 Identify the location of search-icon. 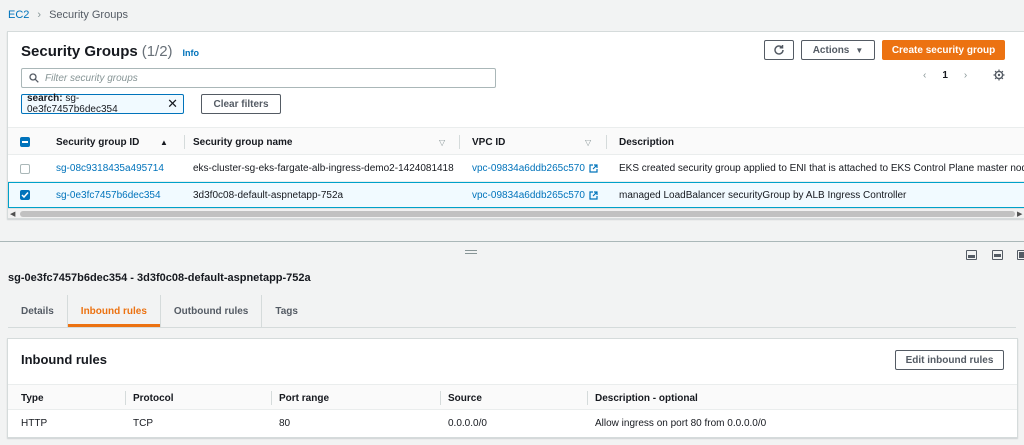
(34, 78).